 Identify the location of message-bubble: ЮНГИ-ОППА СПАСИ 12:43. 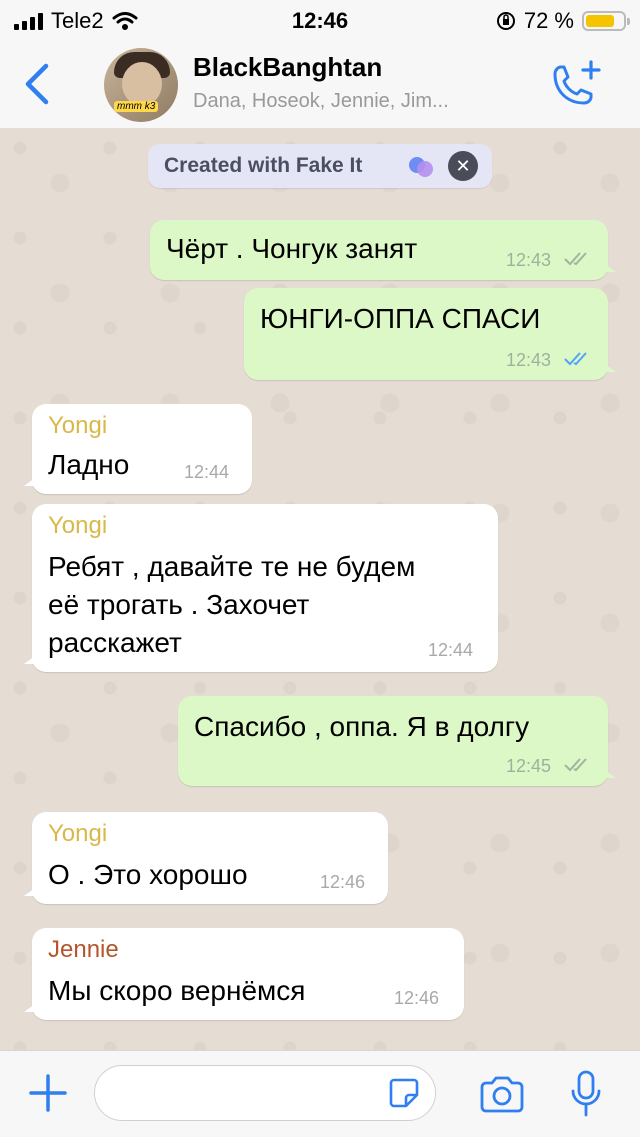
(430, 334).